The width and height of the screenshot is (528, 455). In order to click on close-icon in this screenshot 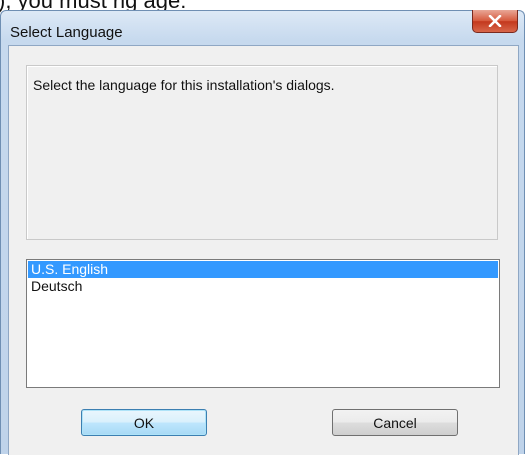, I will do `click(495, 21)`.